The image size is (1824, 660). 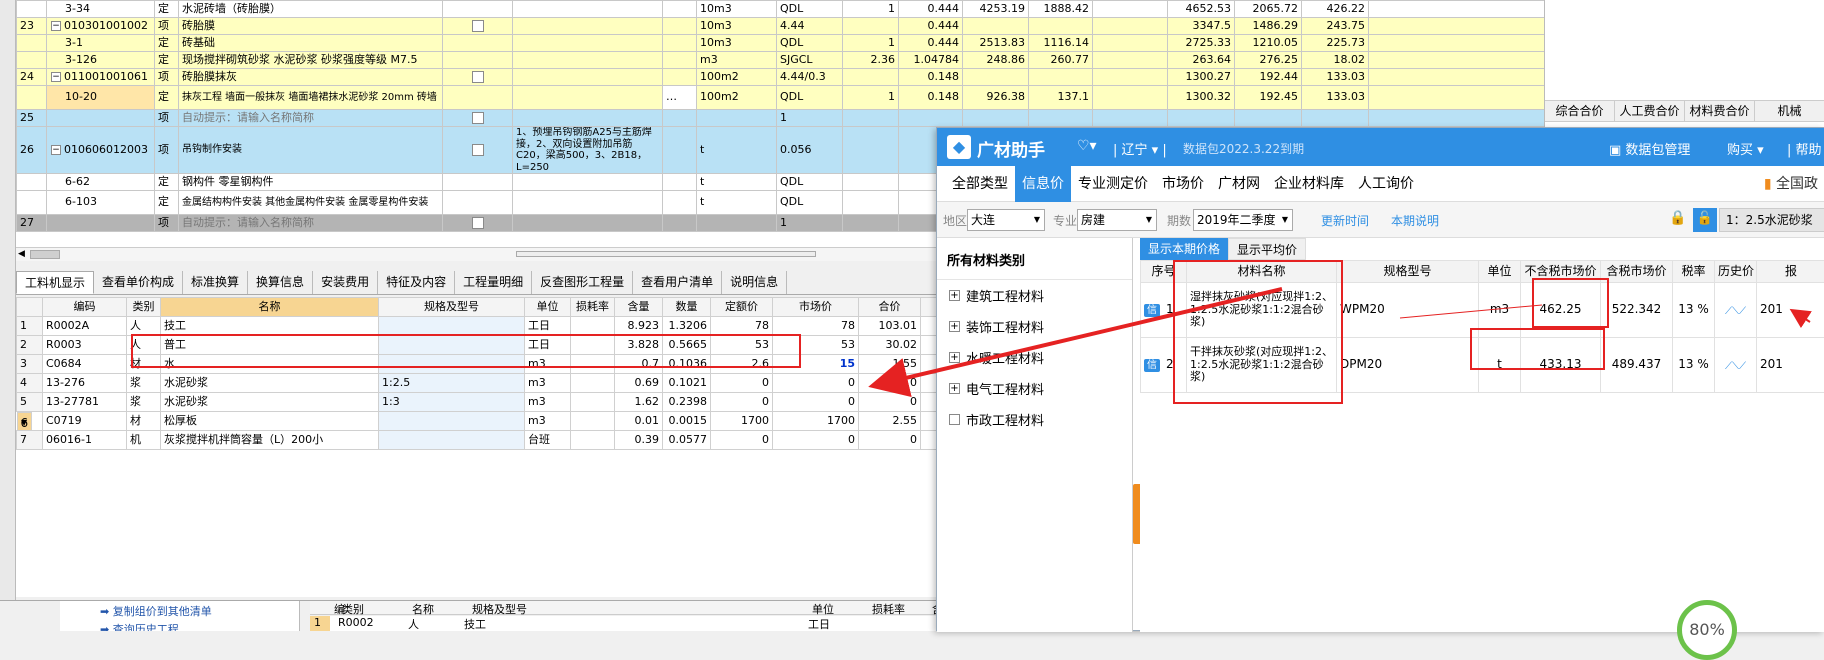 What do you see at coordinates (1649, 148) in the screenshot?
I see `package-management-button: ▣ 数据包管理` at bounding box center [1649, 148].